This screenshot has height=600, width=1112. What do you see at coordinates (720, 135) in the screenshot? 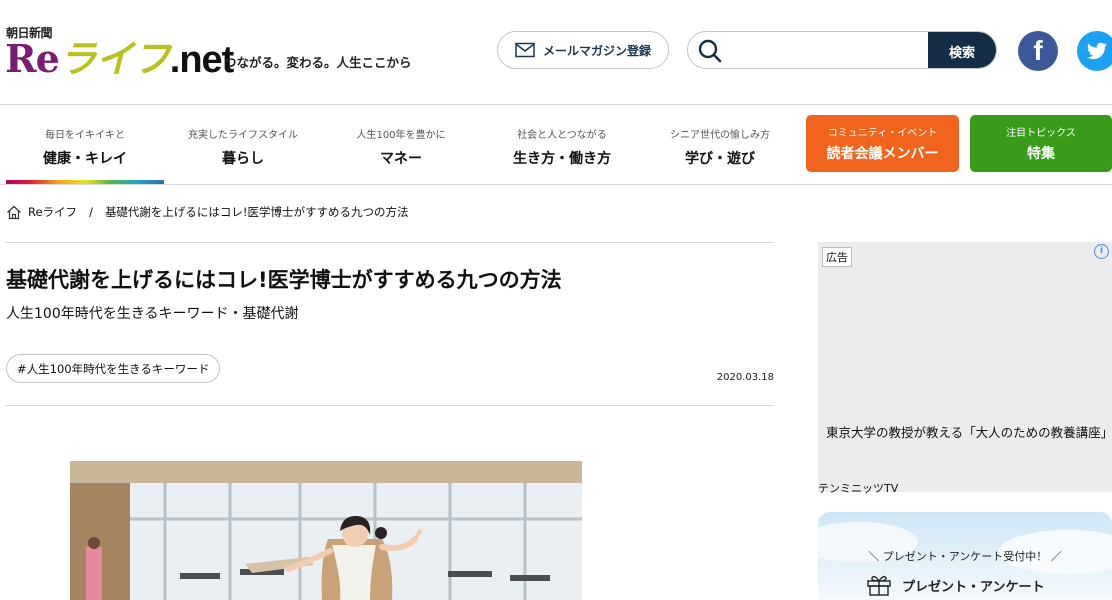
I see `nav-item-sub: シニア世代の愉しみ方` at bounding box center [720, 135].